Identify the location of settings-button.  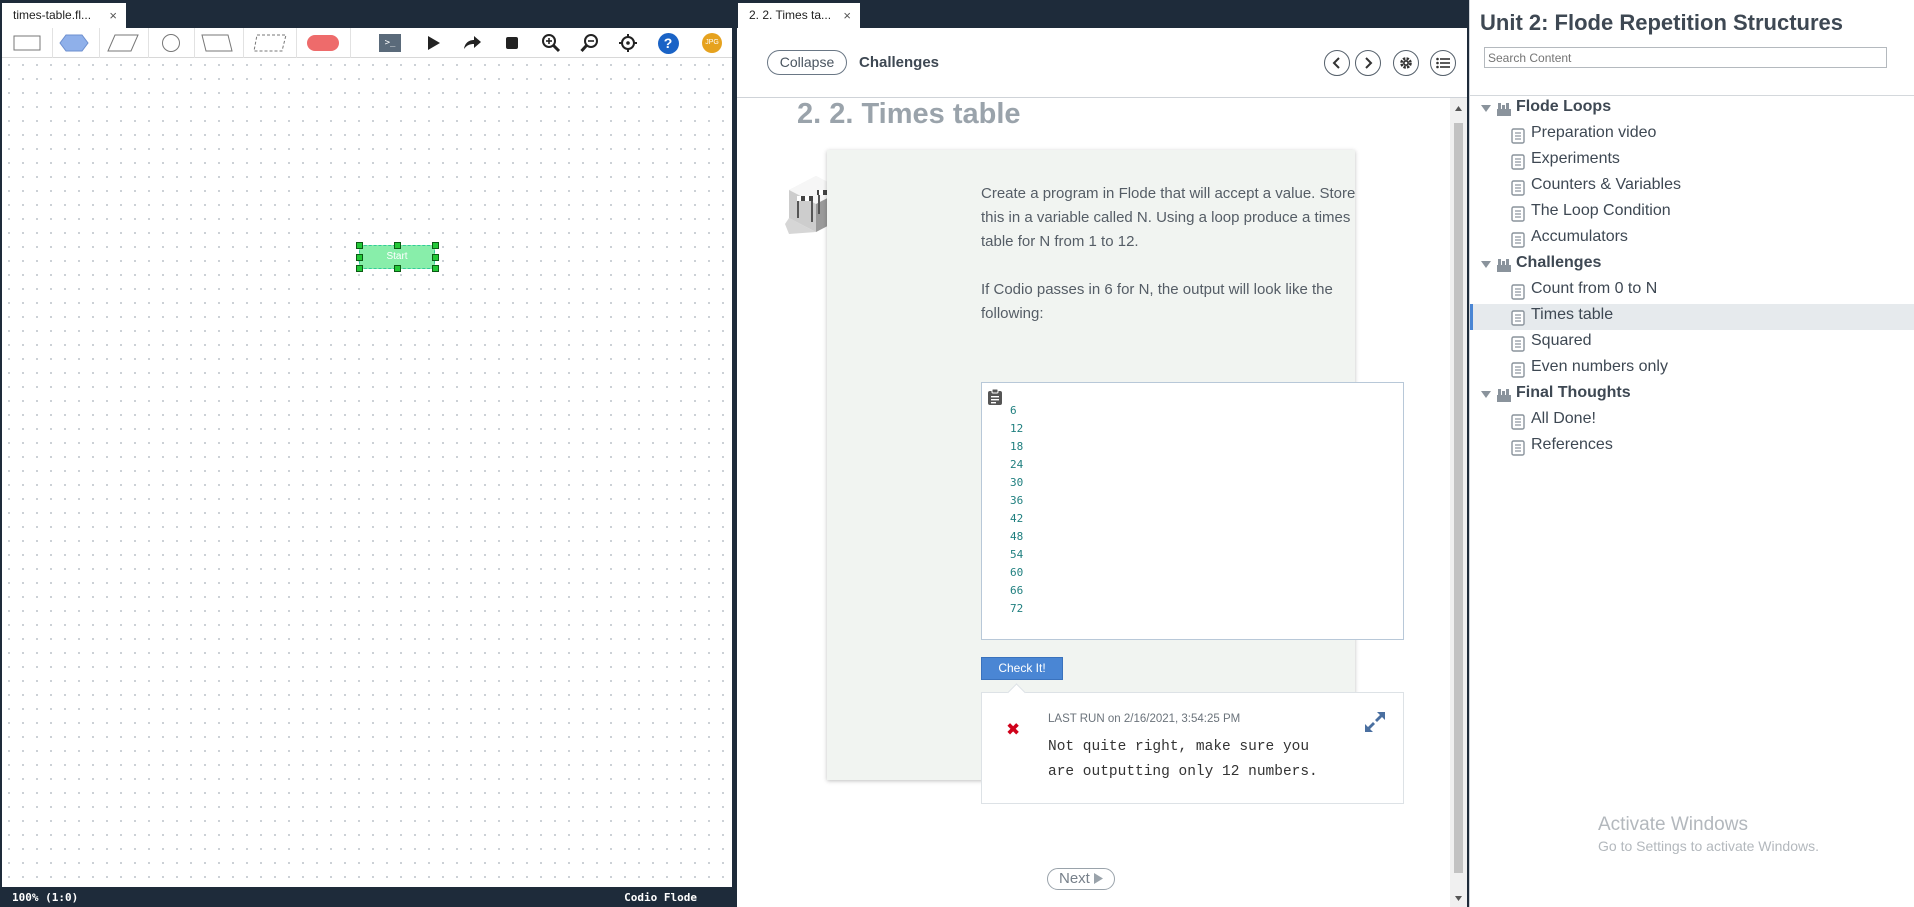
(1406, 63).